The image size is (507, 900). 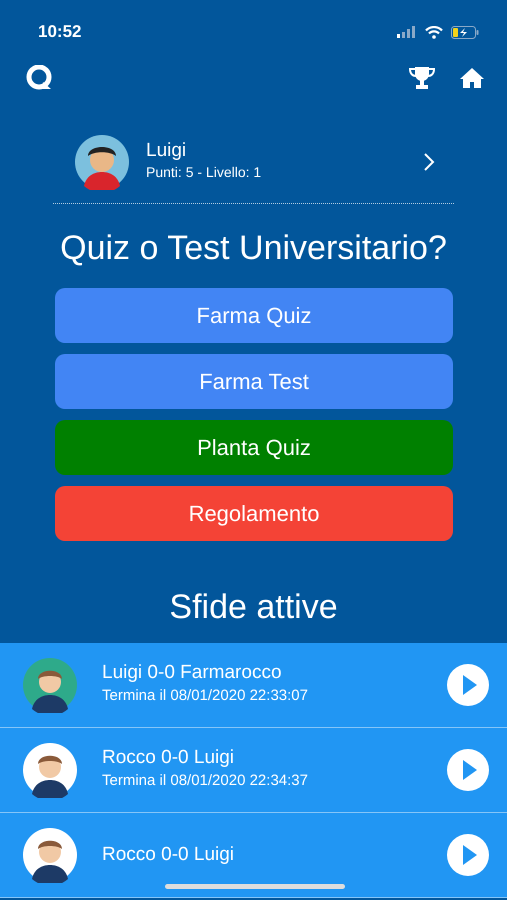 What do you see at coordinates (254, 447) in the screenshot?
I see `menu-button: Planta Quiz` at bounding box center [254, 447].